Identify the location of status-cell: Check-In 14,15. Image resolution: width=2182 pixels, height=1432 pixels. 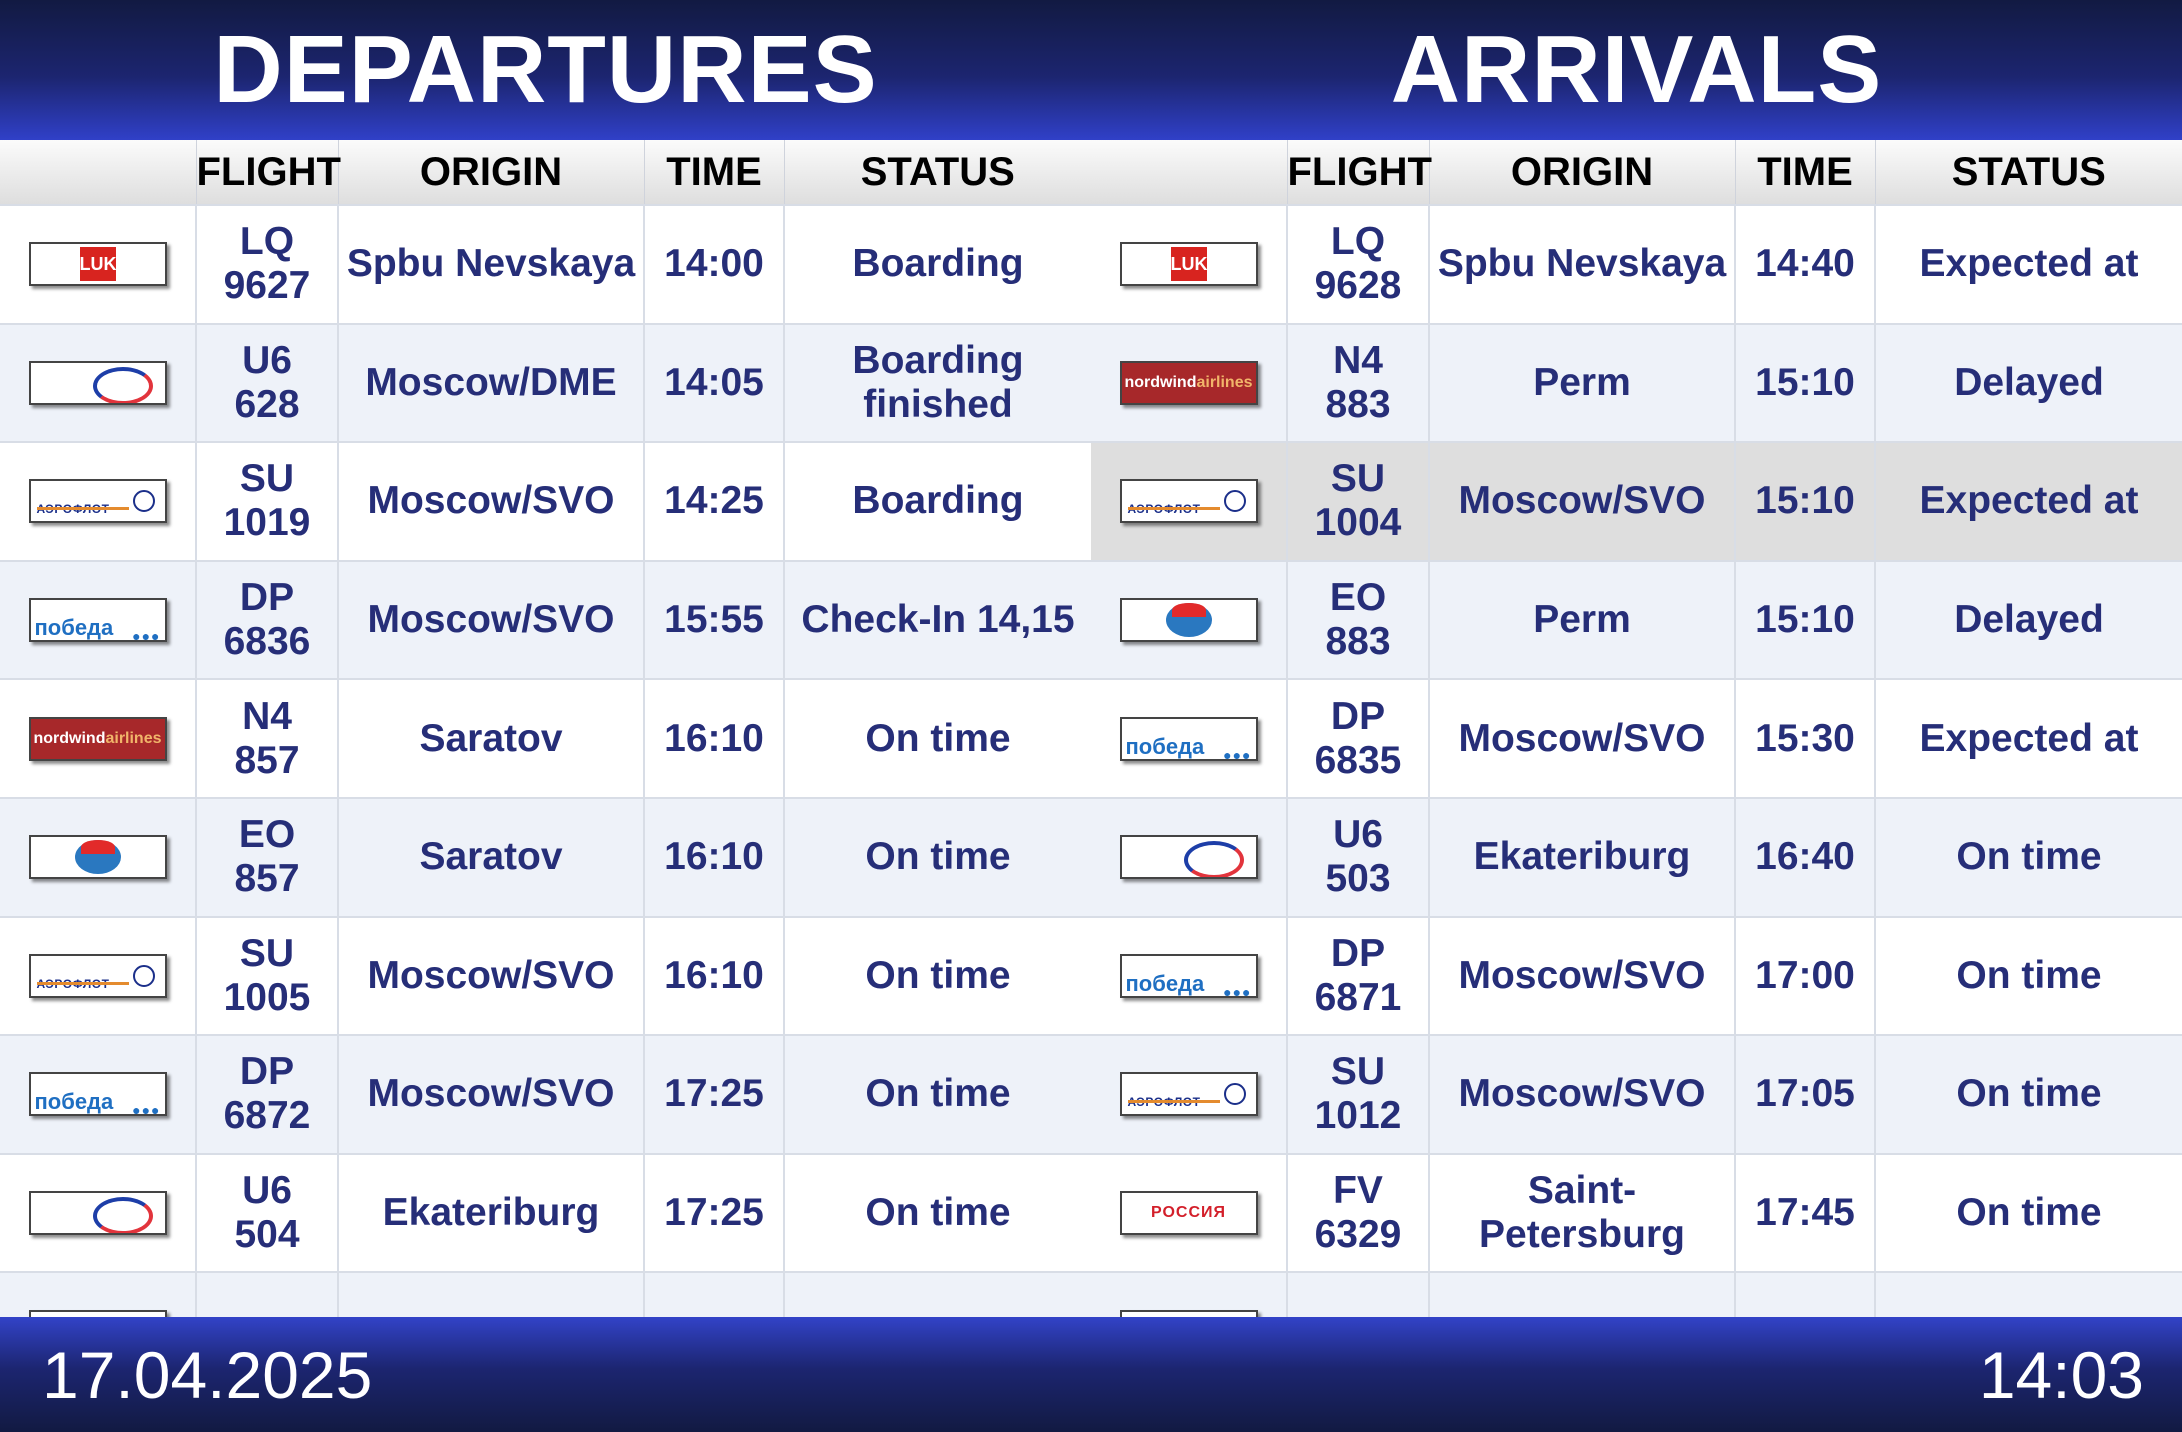
(937, 619).